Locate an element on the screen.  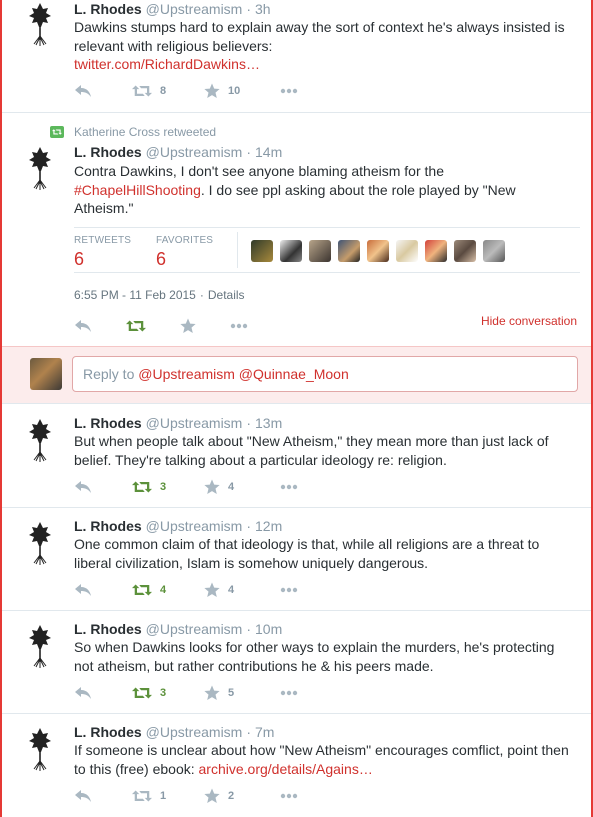
tweet-timestamp: 6:55 PM - 11 Feb 2015 is located at coordinates (135, 295).